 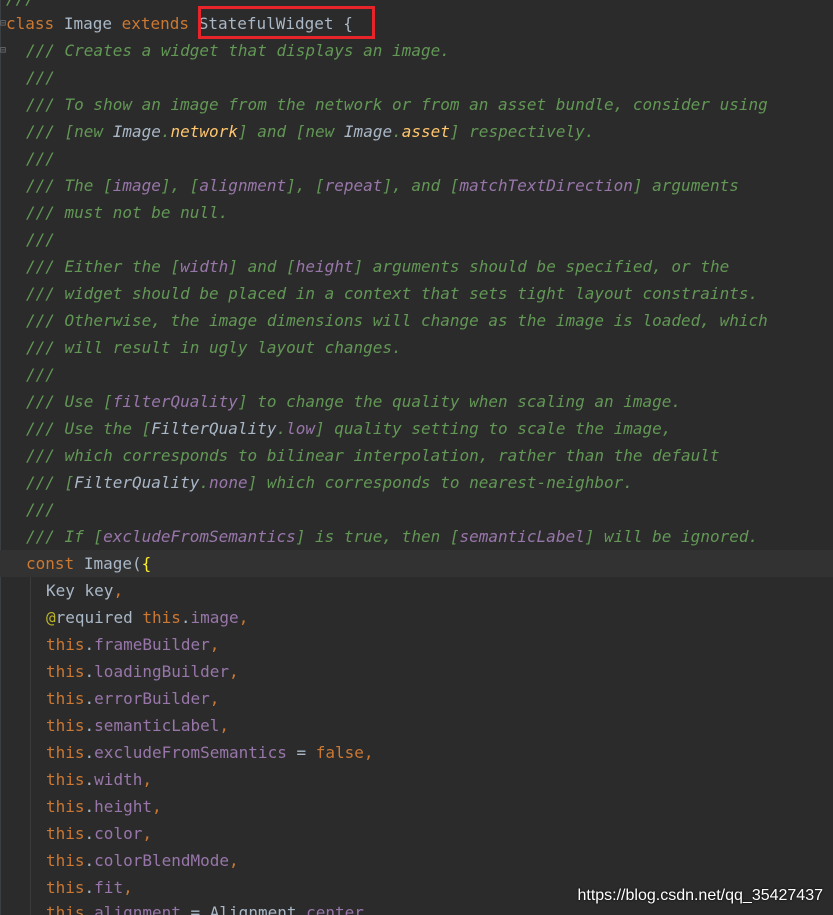 I want to click on param-line: this.errorBuilder,, so click(x=132, y=698).